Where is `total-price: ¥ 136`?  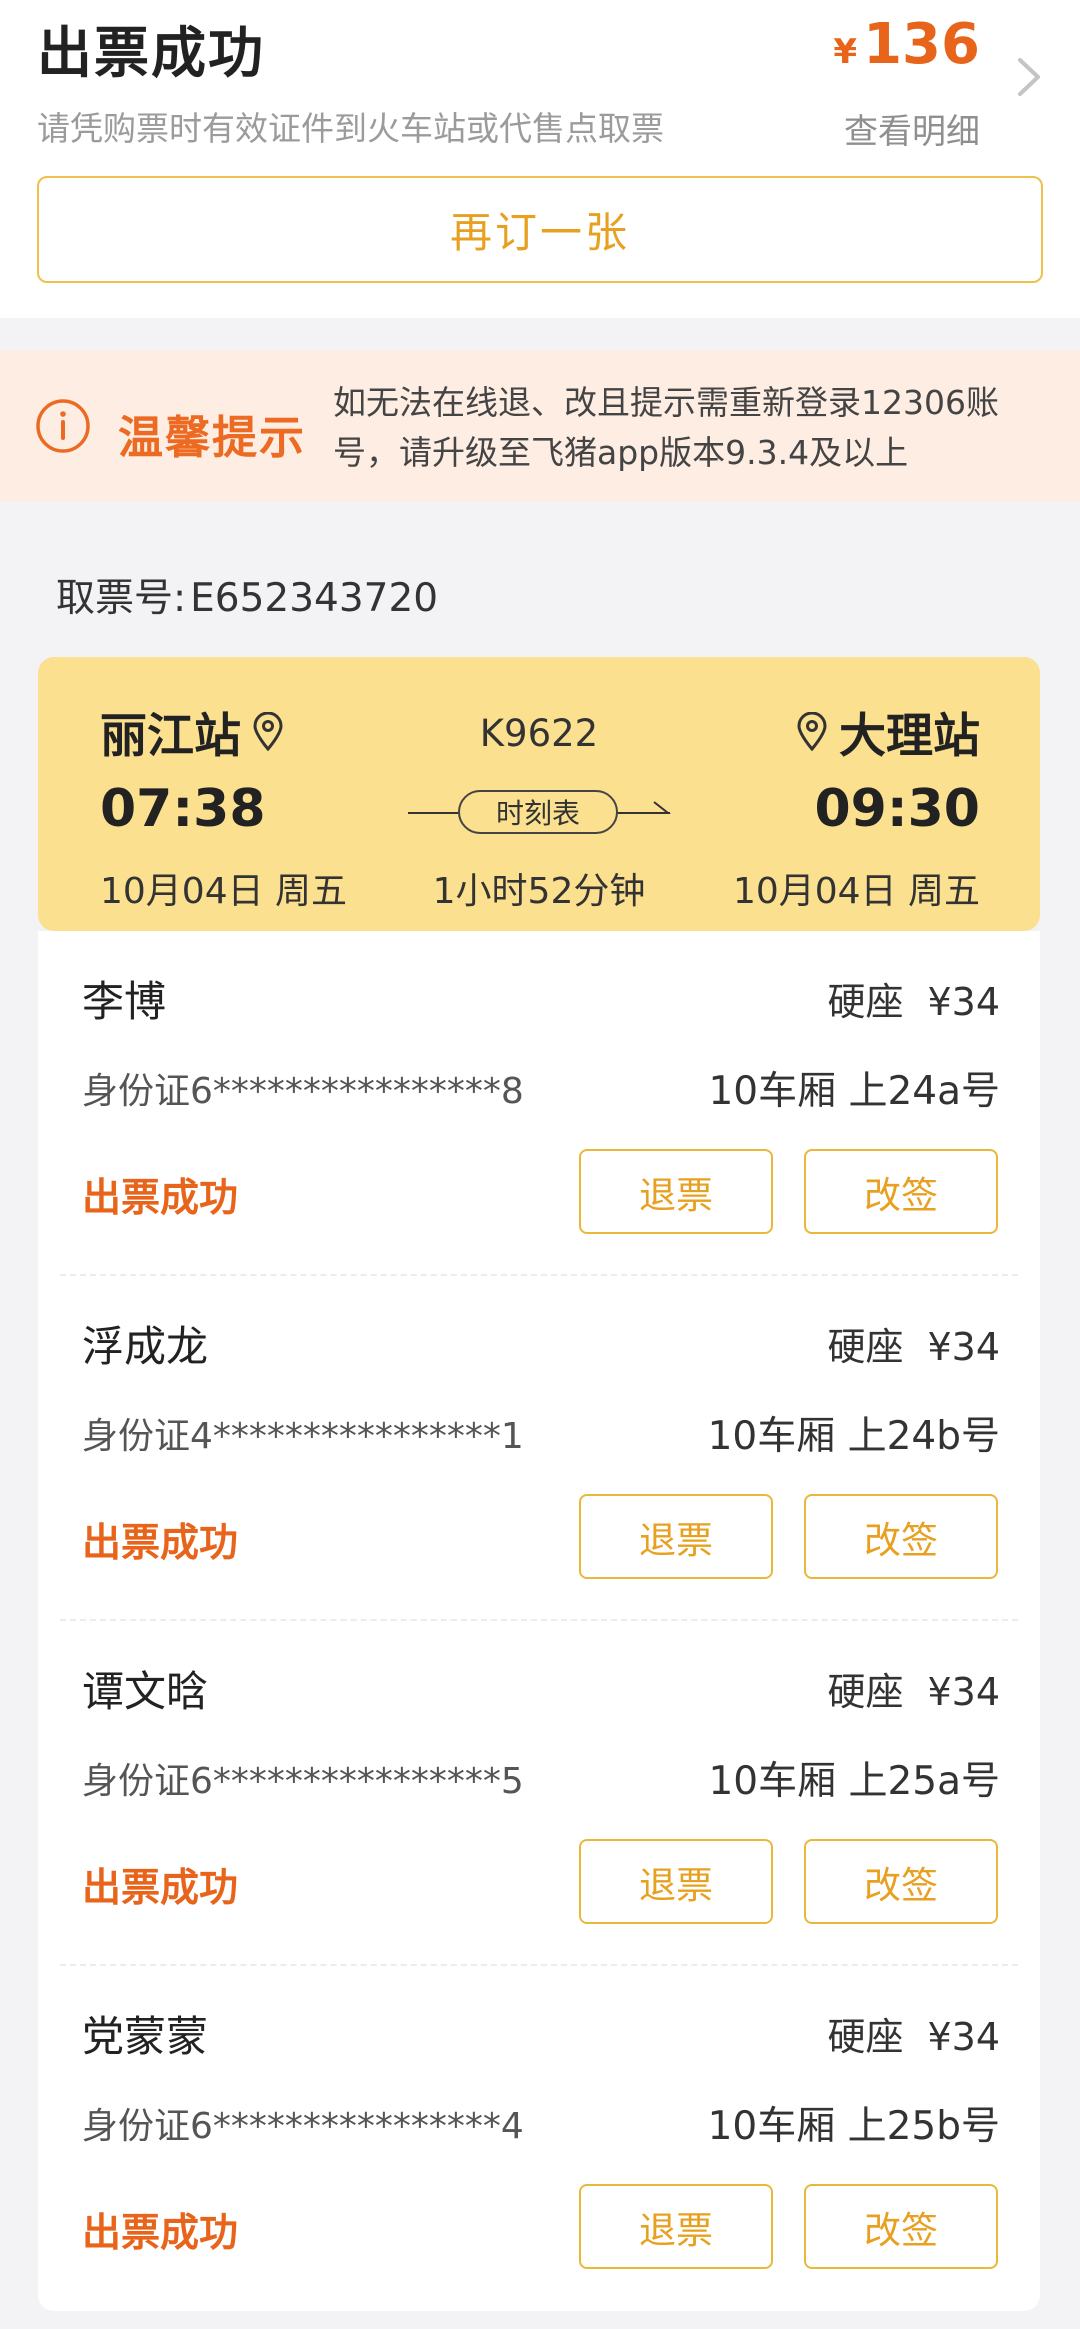
total-price: ¥ 136 is located at coordinates (906, 44).